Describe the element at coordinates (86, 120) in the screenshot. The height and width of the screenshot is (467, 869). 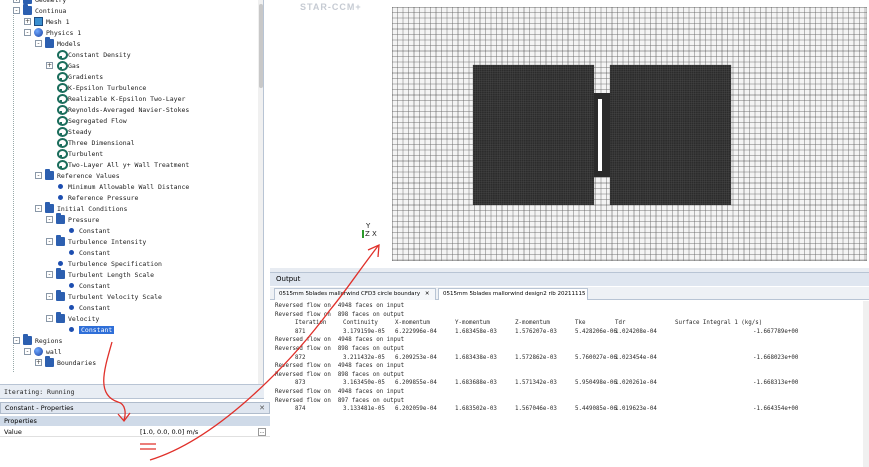
I see `tree-item: Segregated Flow` at that location.